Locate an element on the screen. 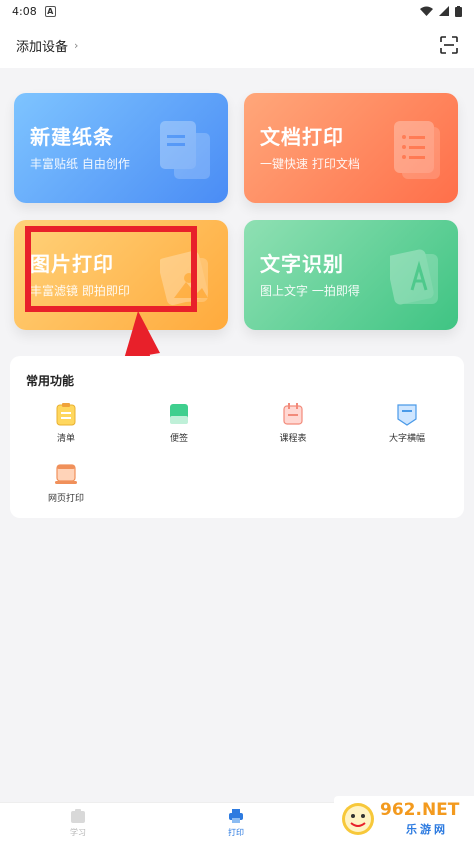 This screenshot has height=842, width=474. app-notification-icon: A is located at coordinates (50, 11).